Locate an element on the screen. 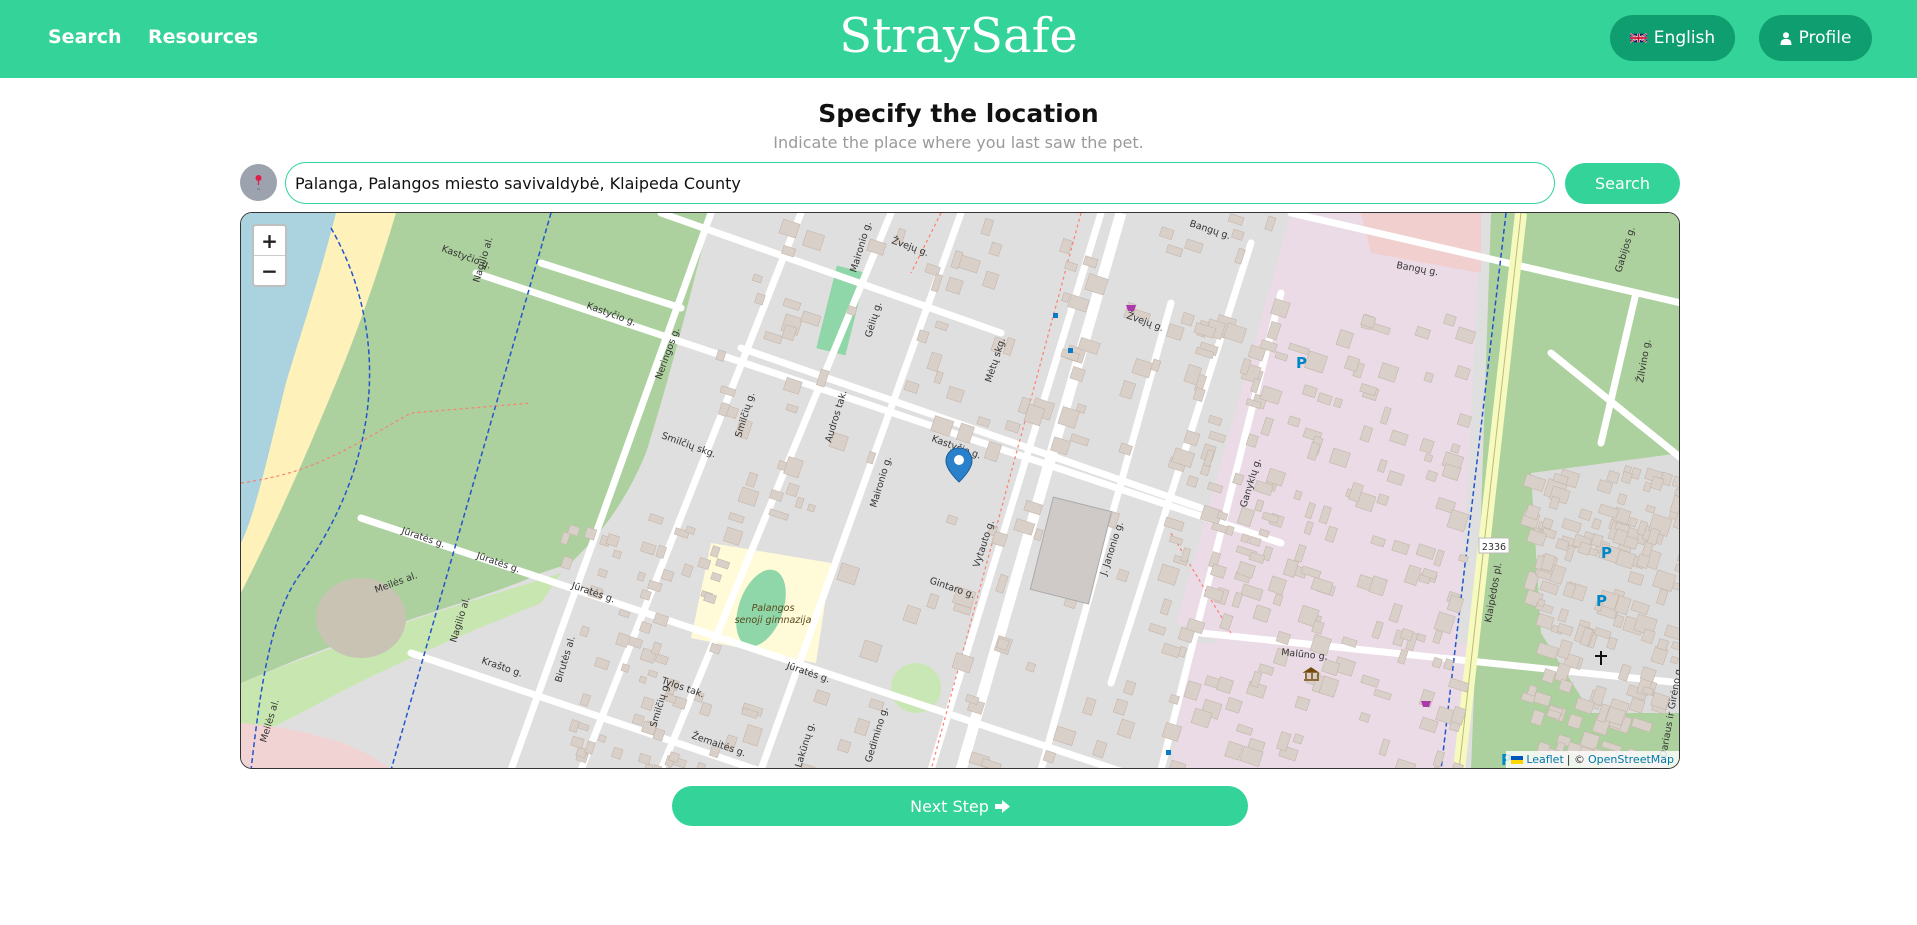  next-step-button: Next Step is located at coordinates (960, 806).